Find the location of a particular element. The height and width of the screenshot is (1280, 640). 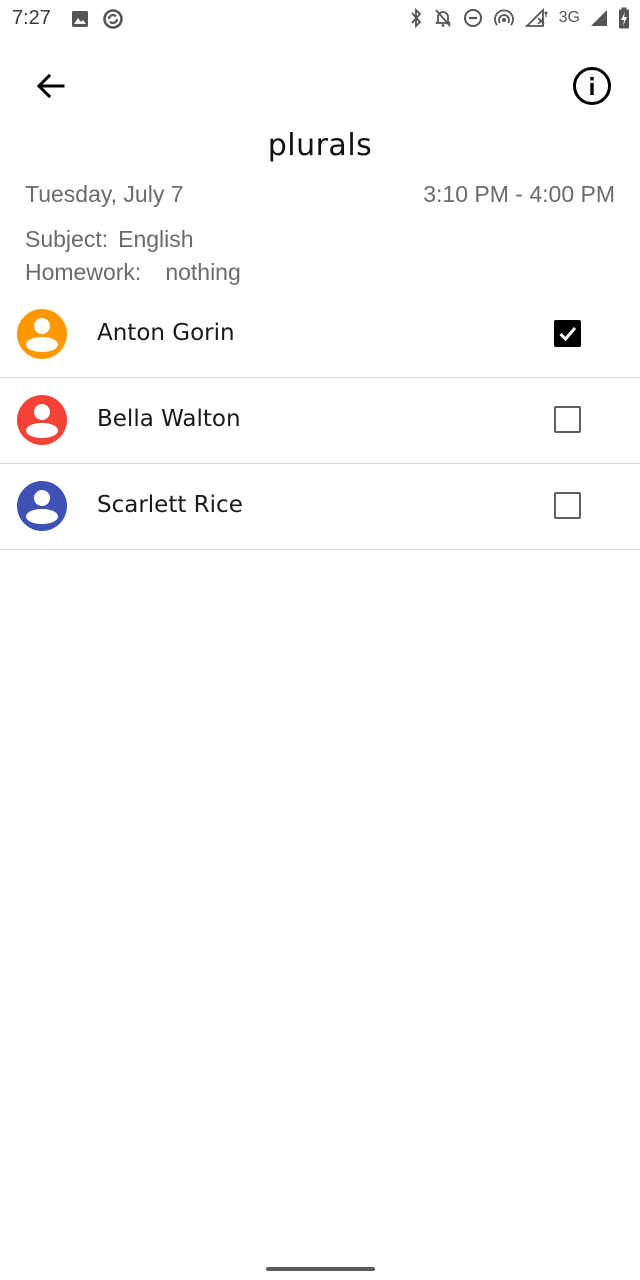

subject-row: Subject: English is located at coordinates (109, 239).